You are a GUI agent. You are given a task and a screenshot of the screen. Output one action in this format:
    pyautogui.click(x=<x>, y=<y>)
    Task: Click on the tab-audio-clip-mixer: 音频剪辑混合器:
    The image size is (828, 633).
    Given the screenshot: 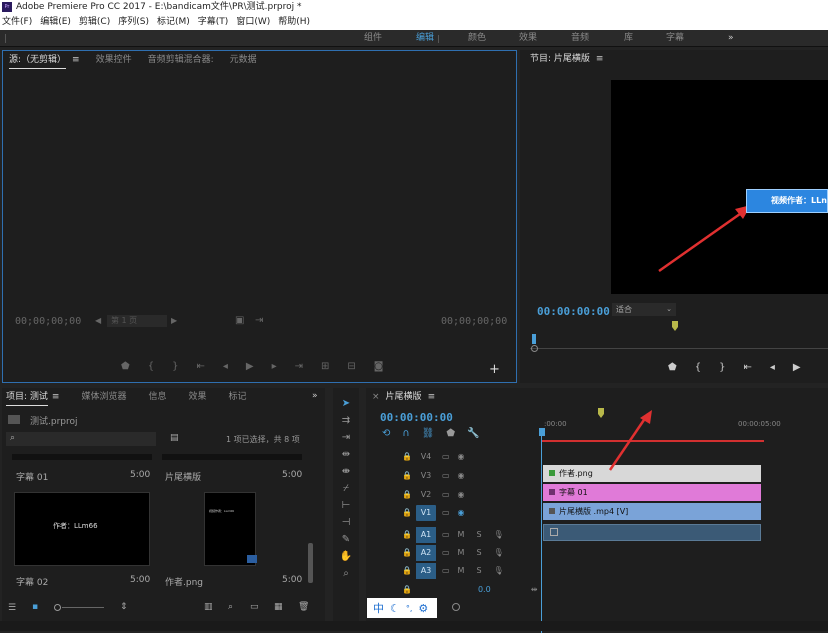 What is the action you would take?
    pyautogui.click(x=181, y=60)
    